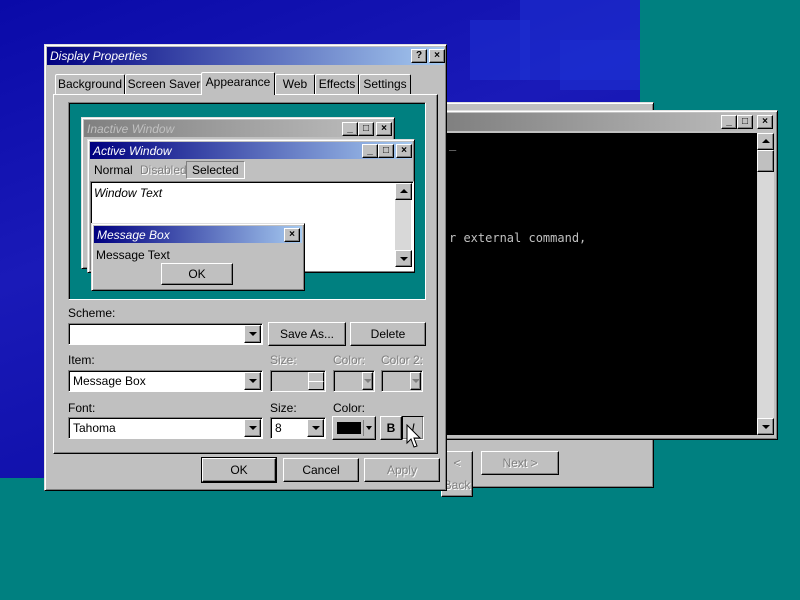 The height and width of the screenshot is (600, 800). Describe the element at coordinates (251, 150) in the screenshot. I see `preview-active-titlebar: Active Window _ □ ×` at that location.